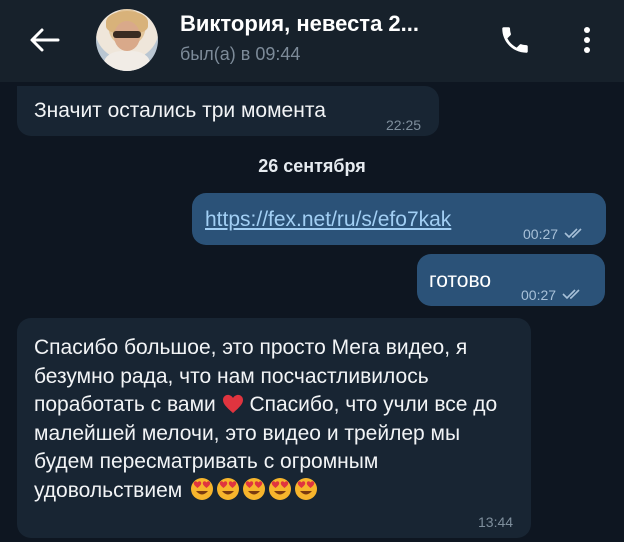  What do you see at coordinates (511, 280) in the screenshot?
I see `message-outgoing: готово 00:27` at bounding box center [511, 280].